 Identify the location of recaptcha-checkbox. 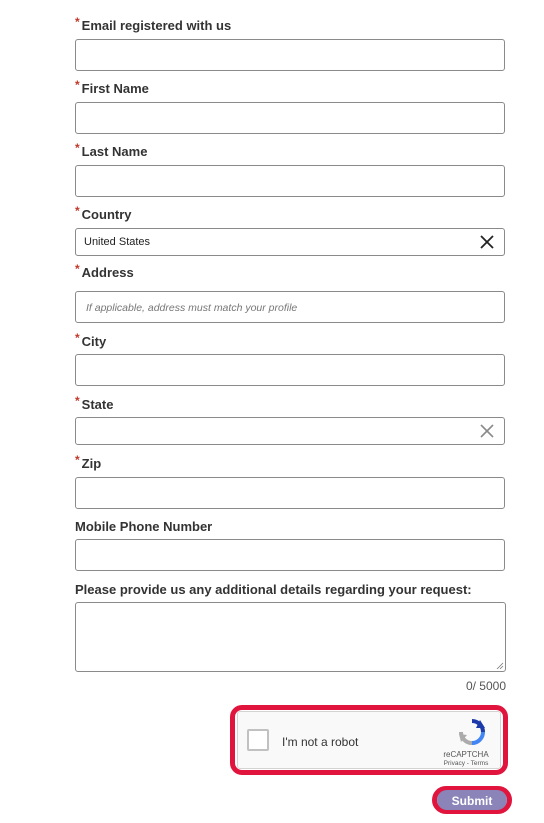
(258, 740).